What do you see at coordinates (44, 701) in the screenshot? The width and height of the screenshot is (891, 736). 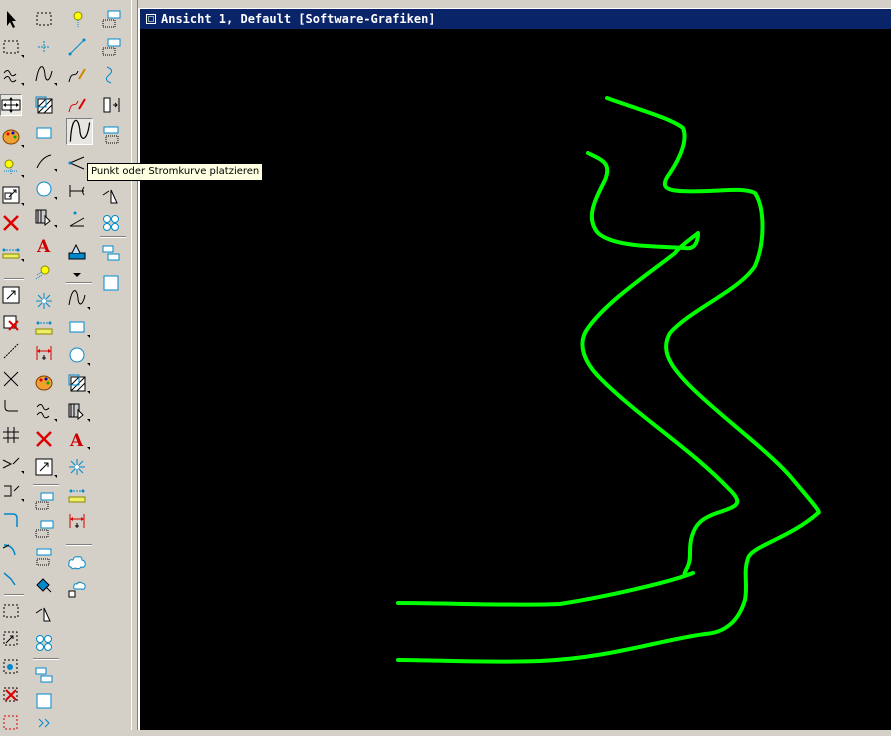 I see `chain-icon` at bounding box center [44, 701].